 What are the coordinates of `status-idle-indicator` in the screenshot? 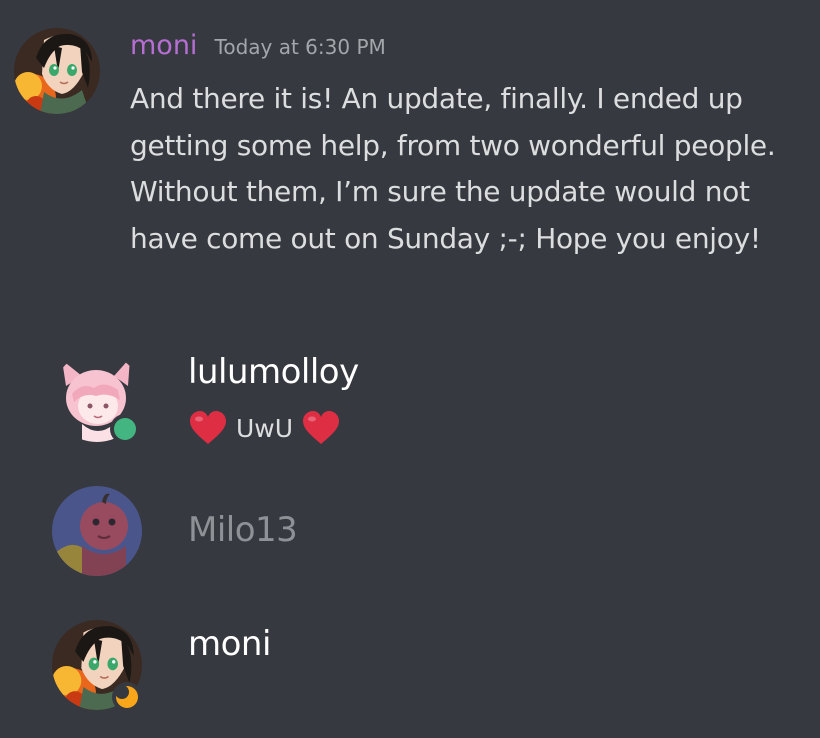 It's located at (127, 697).